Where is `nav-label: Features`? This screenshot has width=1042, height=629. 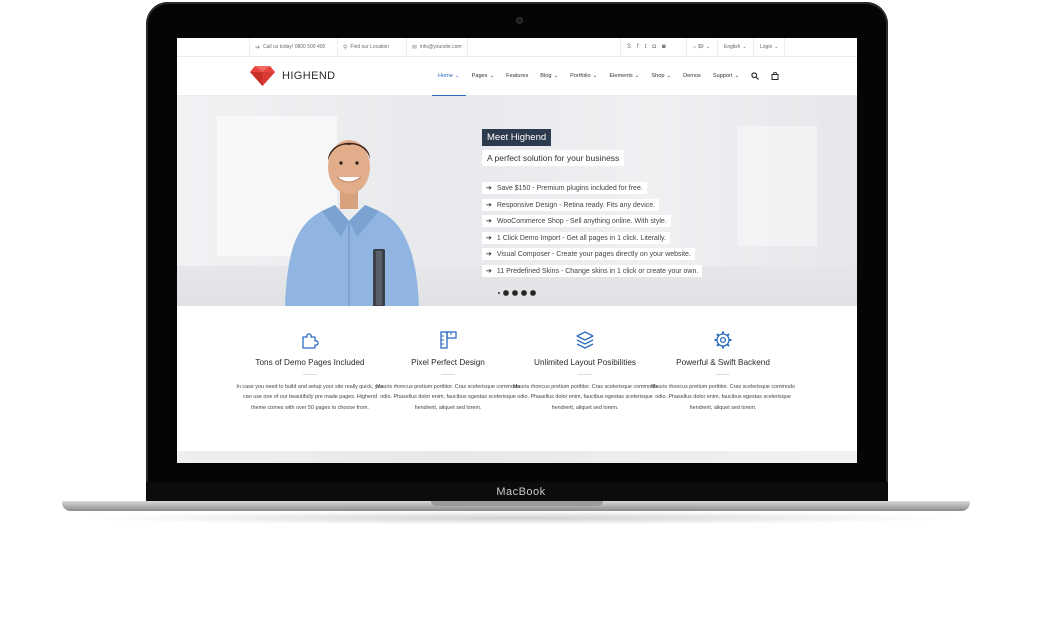
nav-label: Features is located at coordinates (517, 76).